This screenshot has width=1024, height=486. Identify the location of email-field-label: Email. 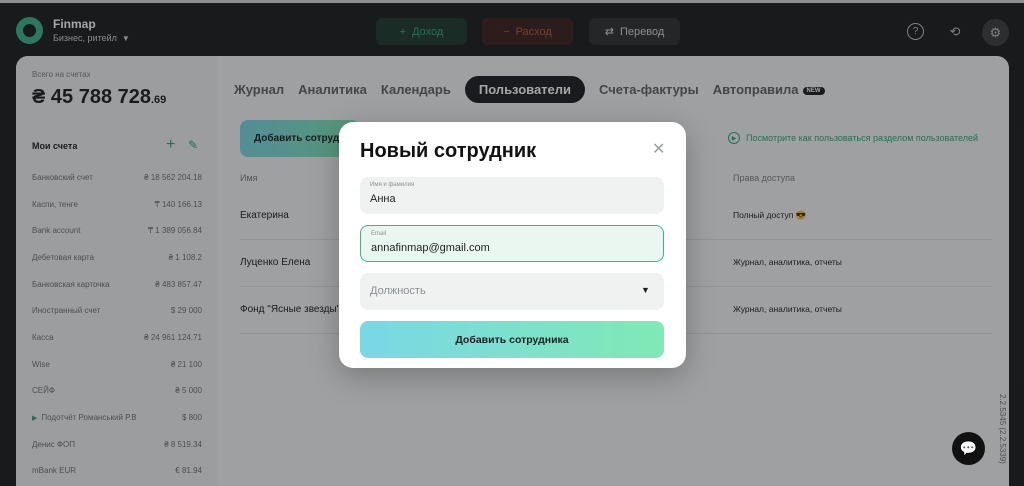
(379, 234).